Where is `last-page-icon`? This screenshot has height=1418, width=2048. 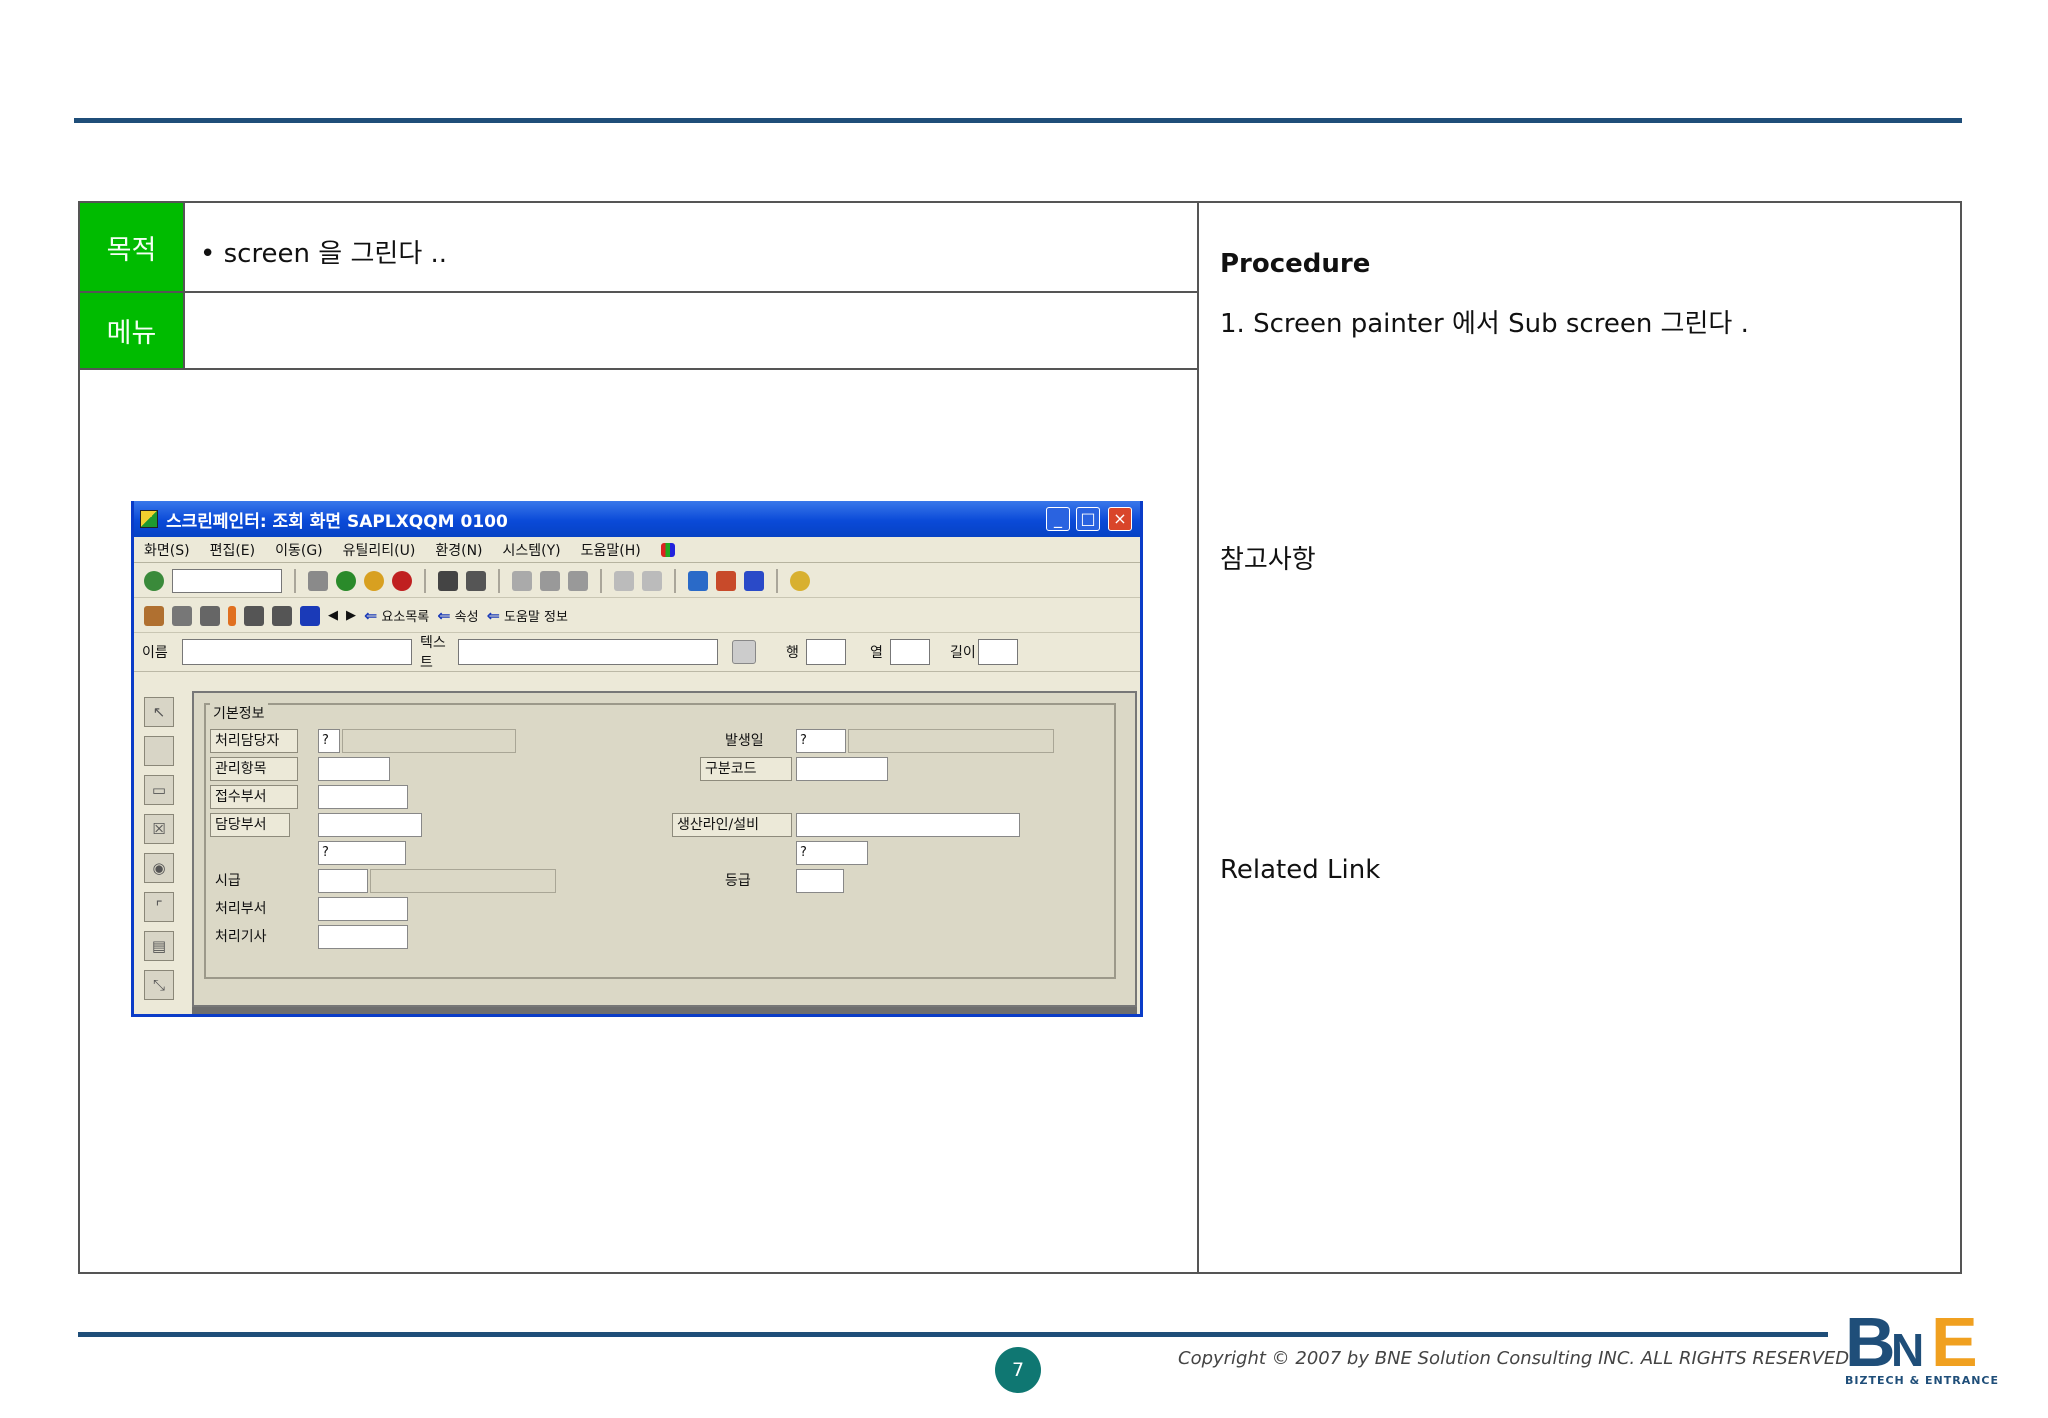 last-page-icon is located at coordinates (624, 580).